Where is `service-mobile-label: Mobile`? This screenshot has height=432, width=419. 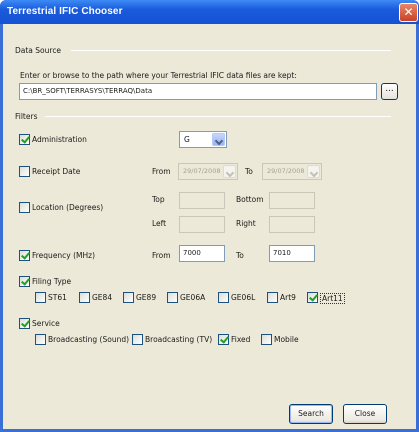
service-mobile-label: Mobile is located at coordinates (286, 339).